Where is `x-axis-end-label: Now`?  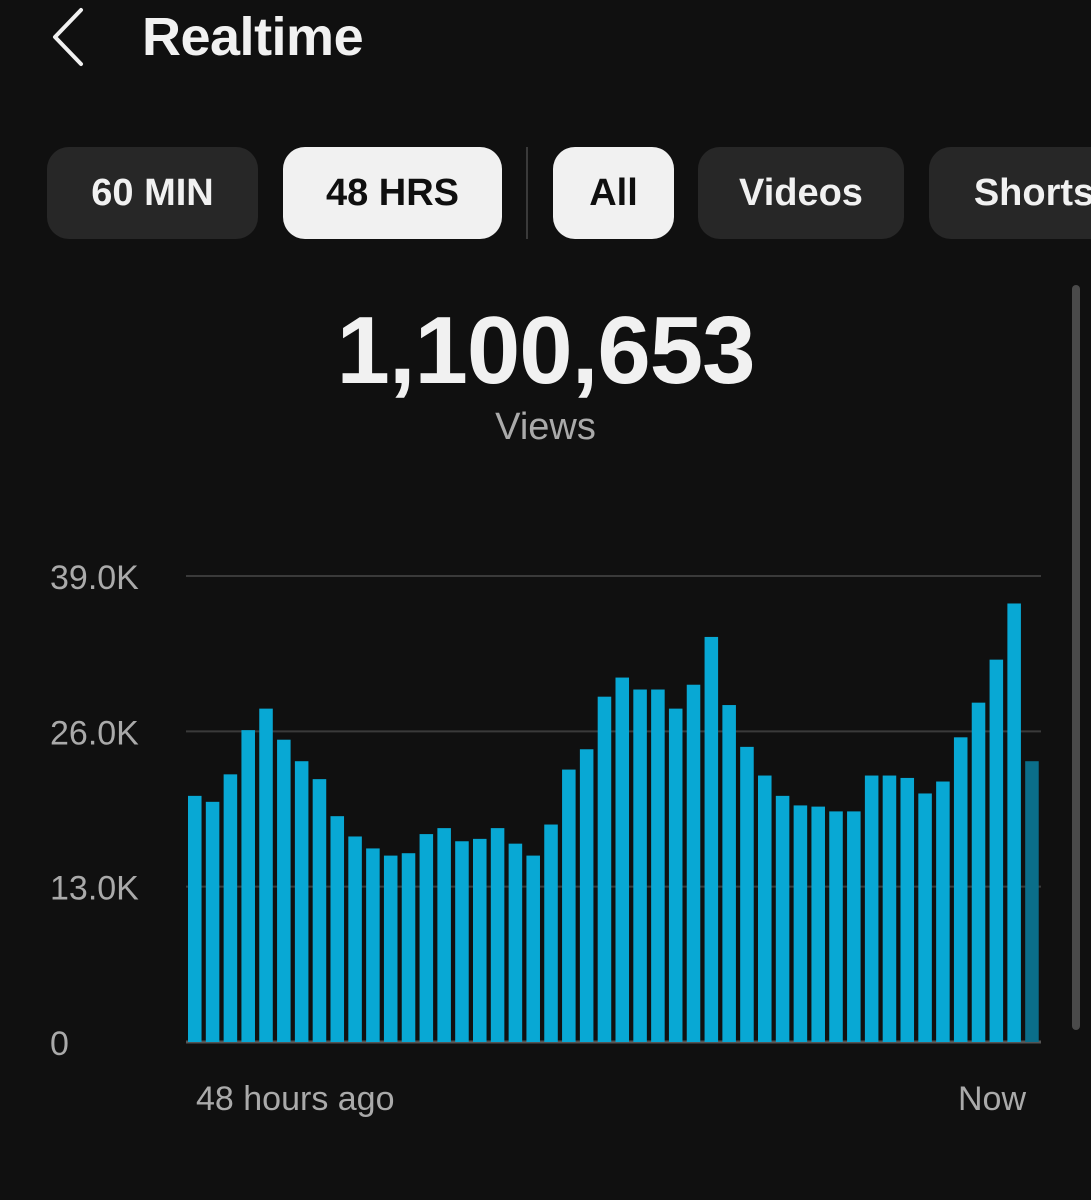 x-axis-end-label: Now is located at coordinates (992, 1099).